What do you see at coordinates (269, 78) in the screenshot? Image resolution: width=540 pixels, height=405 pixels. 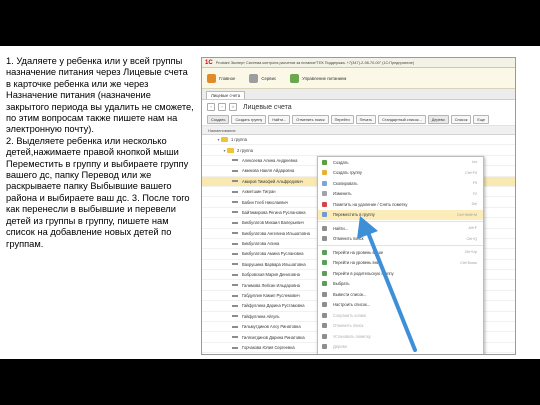 I see `section-label: Сервис` at bounding box center [269, 78].